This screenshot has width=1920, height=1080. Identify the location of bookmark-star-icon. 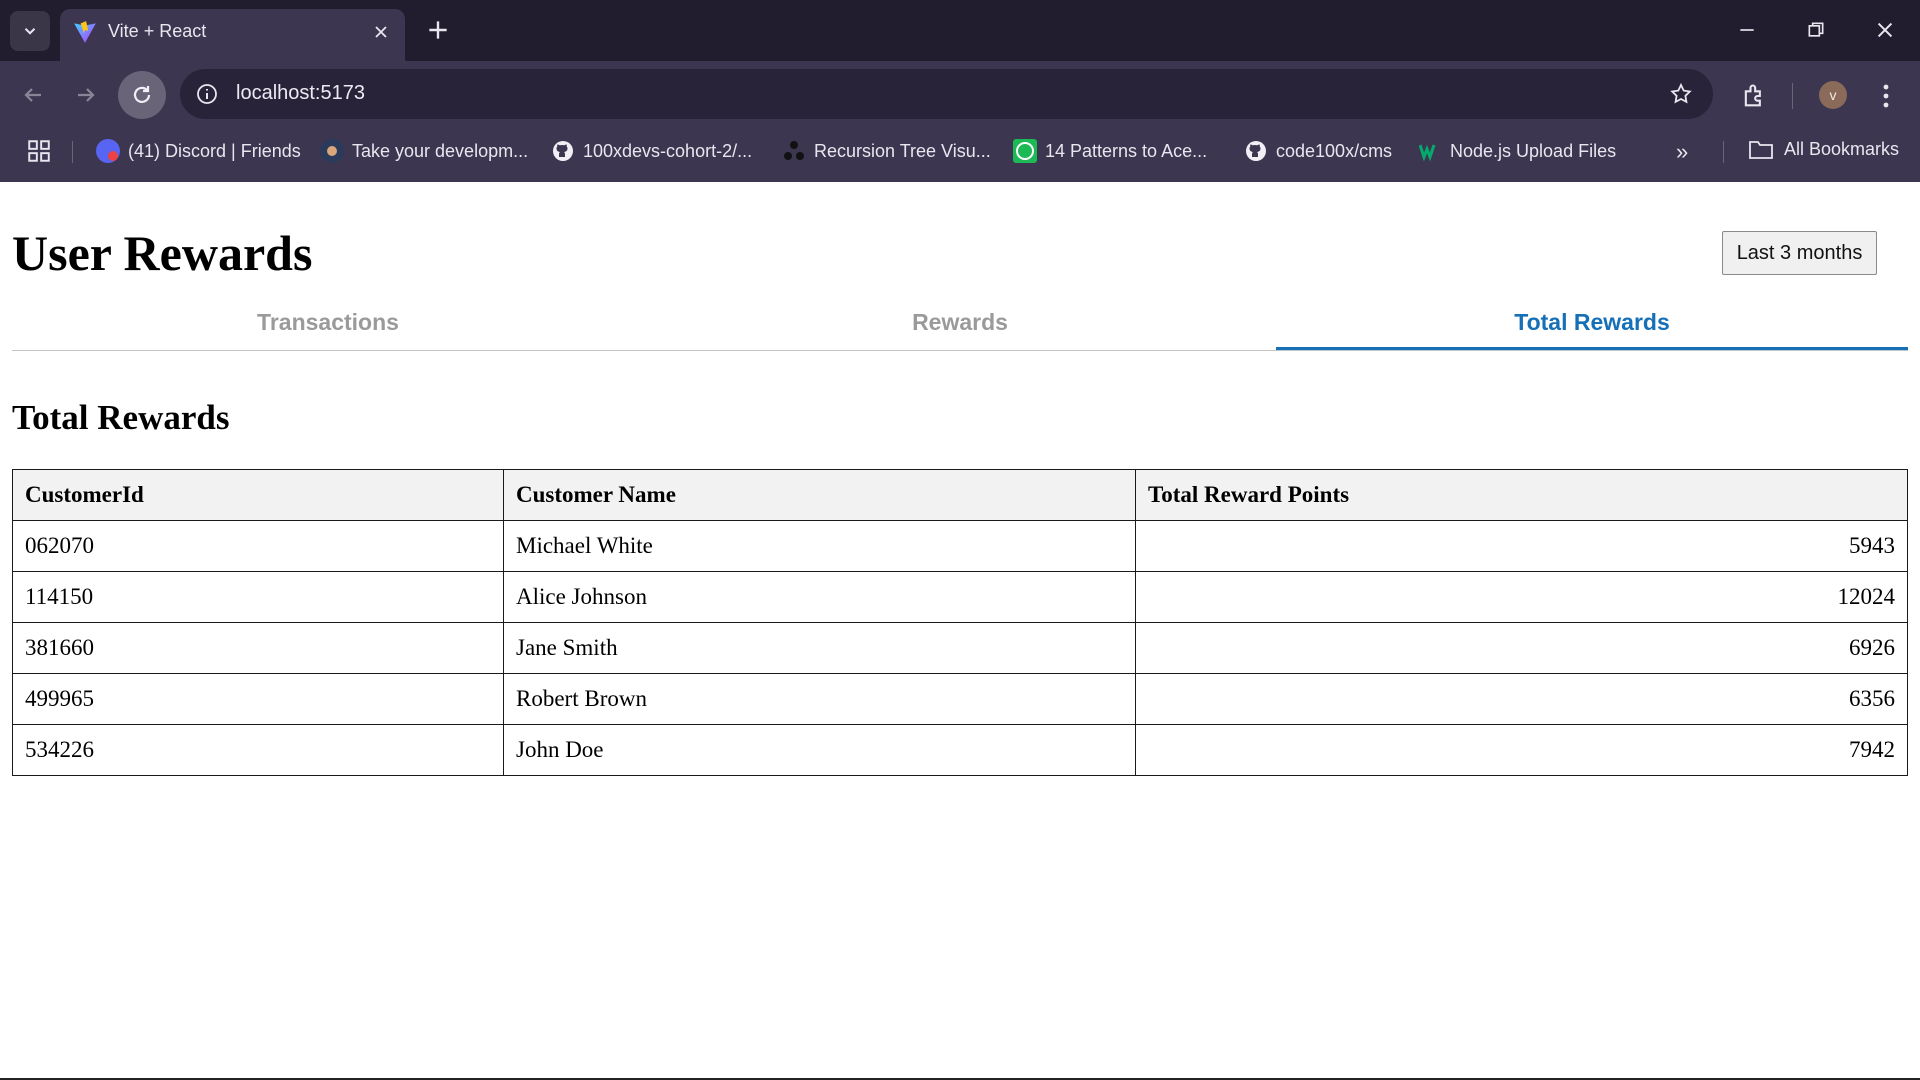
(1681, 94).